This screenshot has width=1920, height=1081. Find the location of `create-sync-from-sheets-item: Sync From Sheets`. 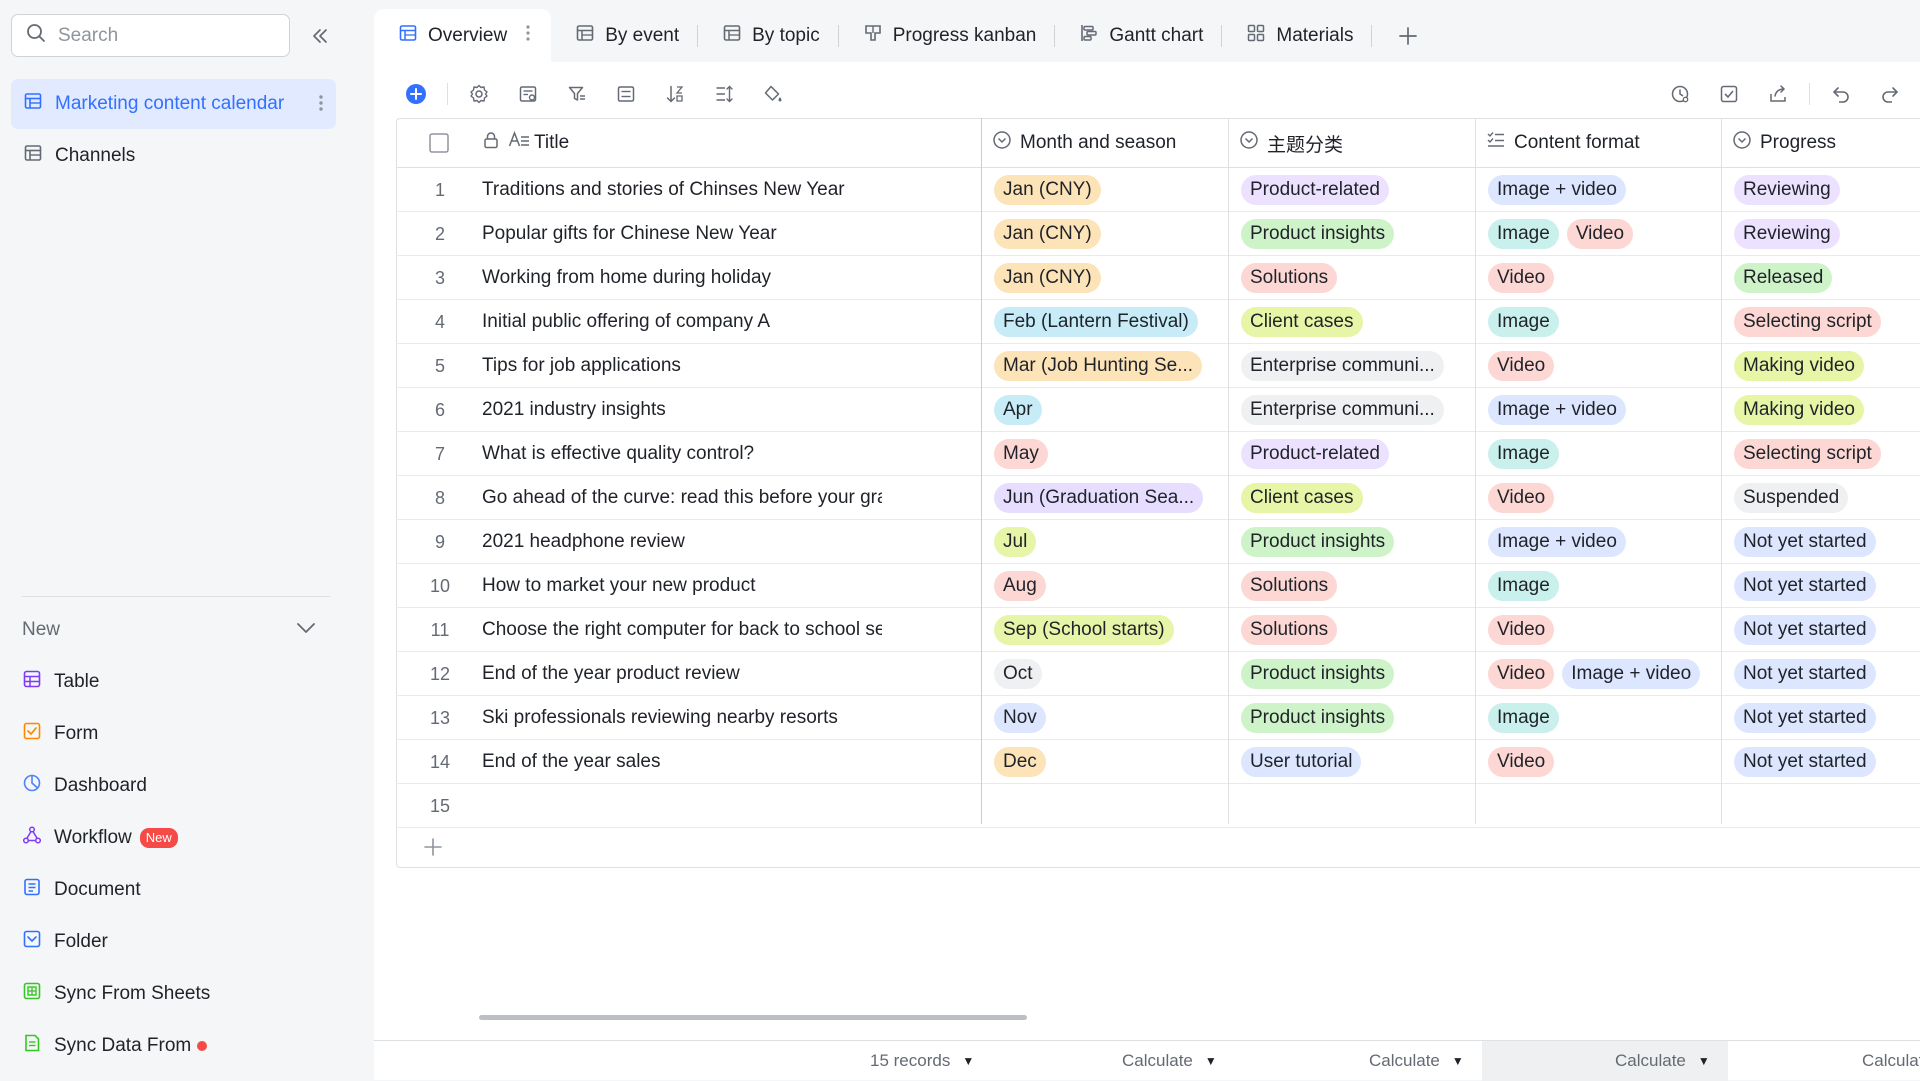

create-sync-from-sheets-item: Sync From Sheets is located at coordinates (172, 994).